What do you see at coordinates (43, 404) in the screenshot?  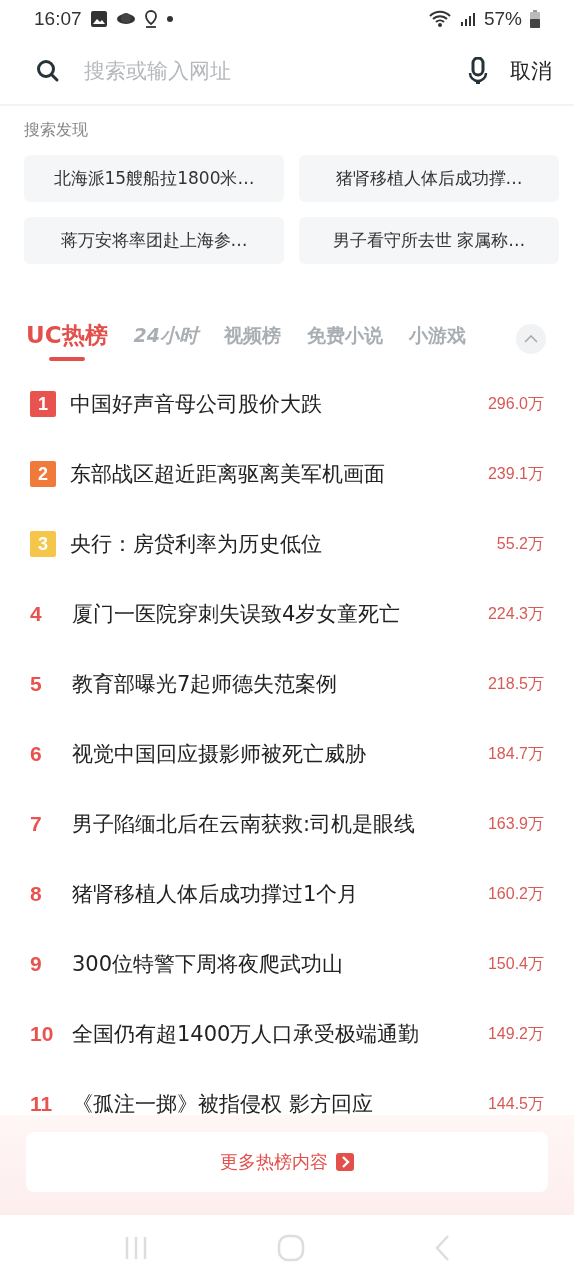 I see `rank-badge: 1` at bounding box center [43, 404].